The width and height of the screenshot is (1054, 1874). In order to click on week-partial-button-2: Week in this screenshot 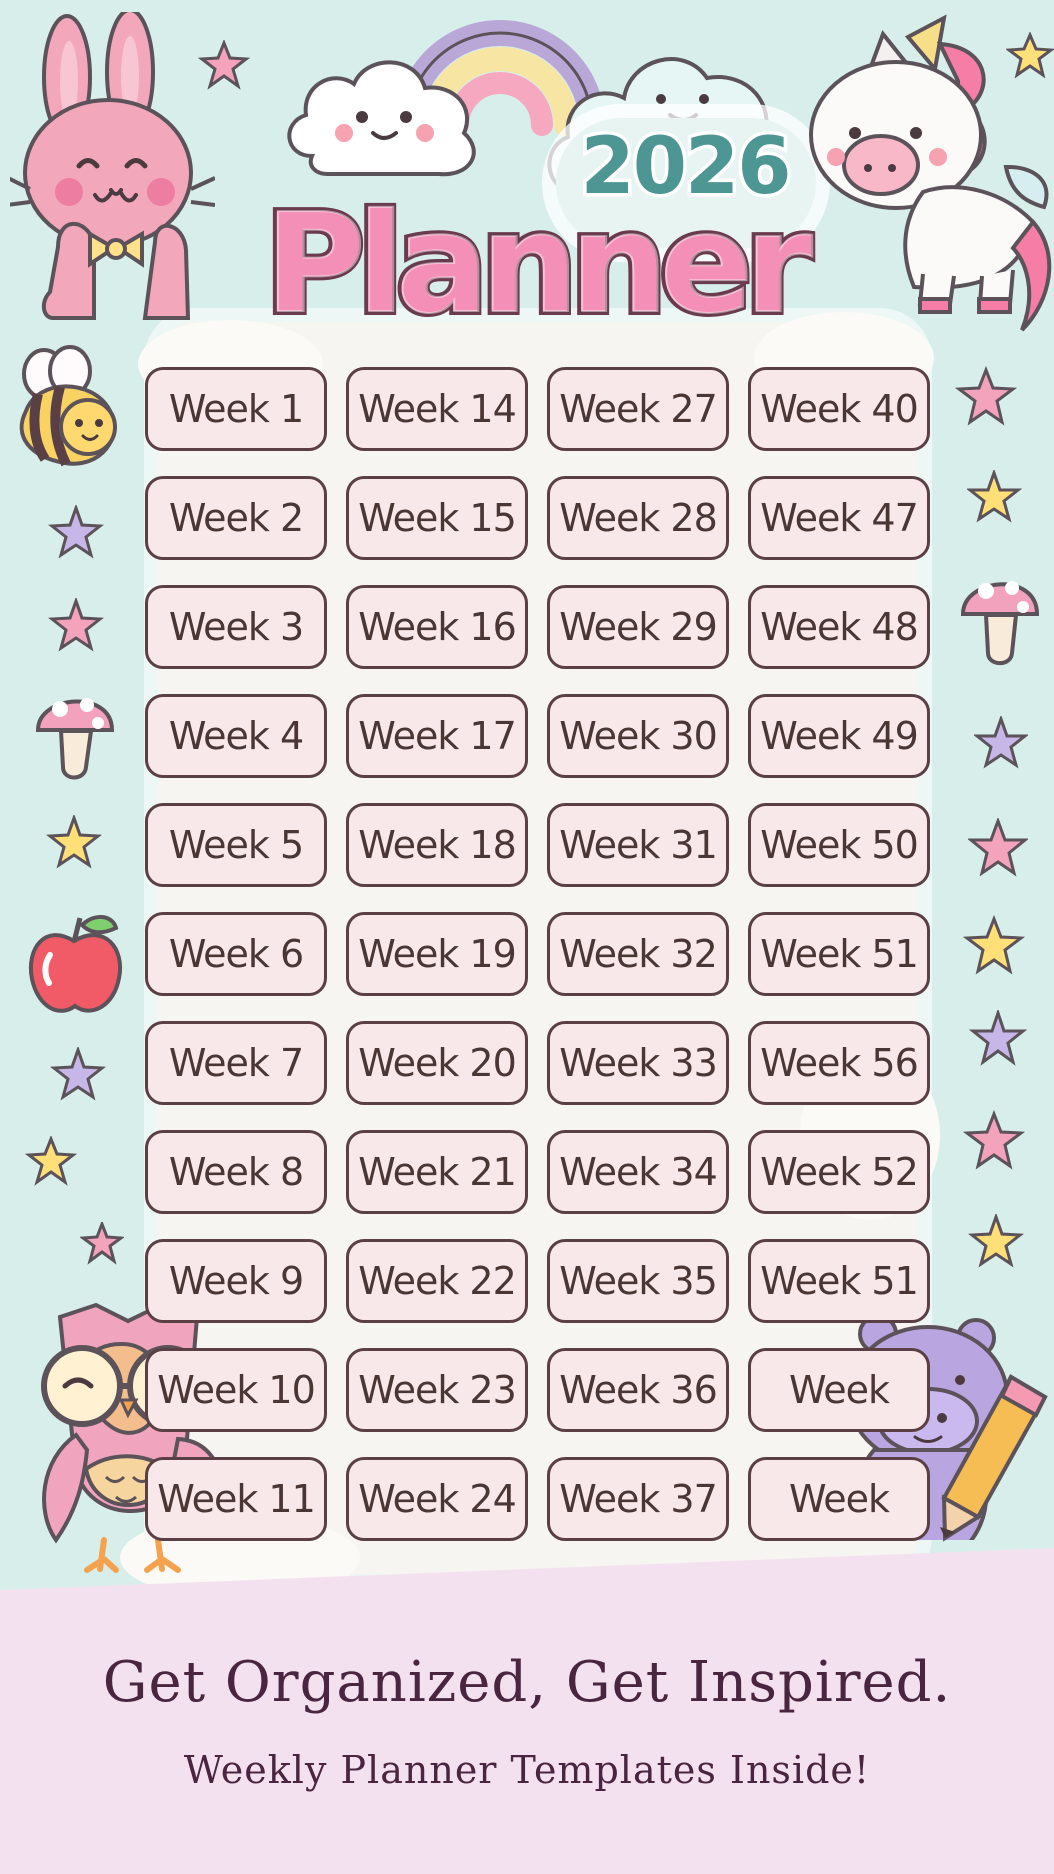, I will do `click(839, 1499)`.